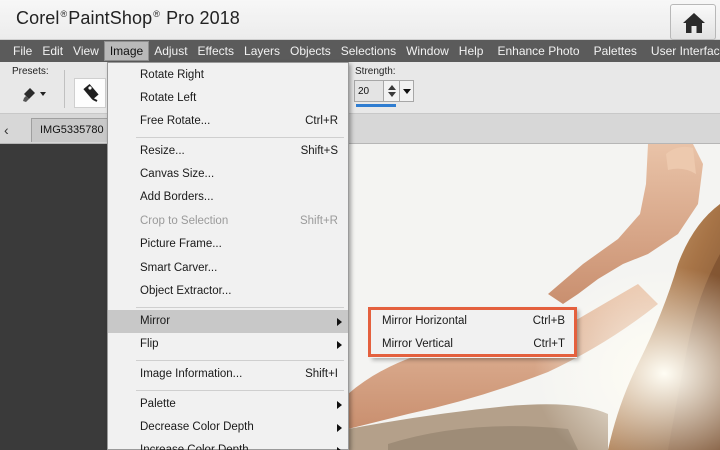 The width and height of the screenshot is (720, 450). Describe the element at coordinates (228, 75) in the screenshot. I see `menu-item-rotate-right: Rotate Right` at that location.